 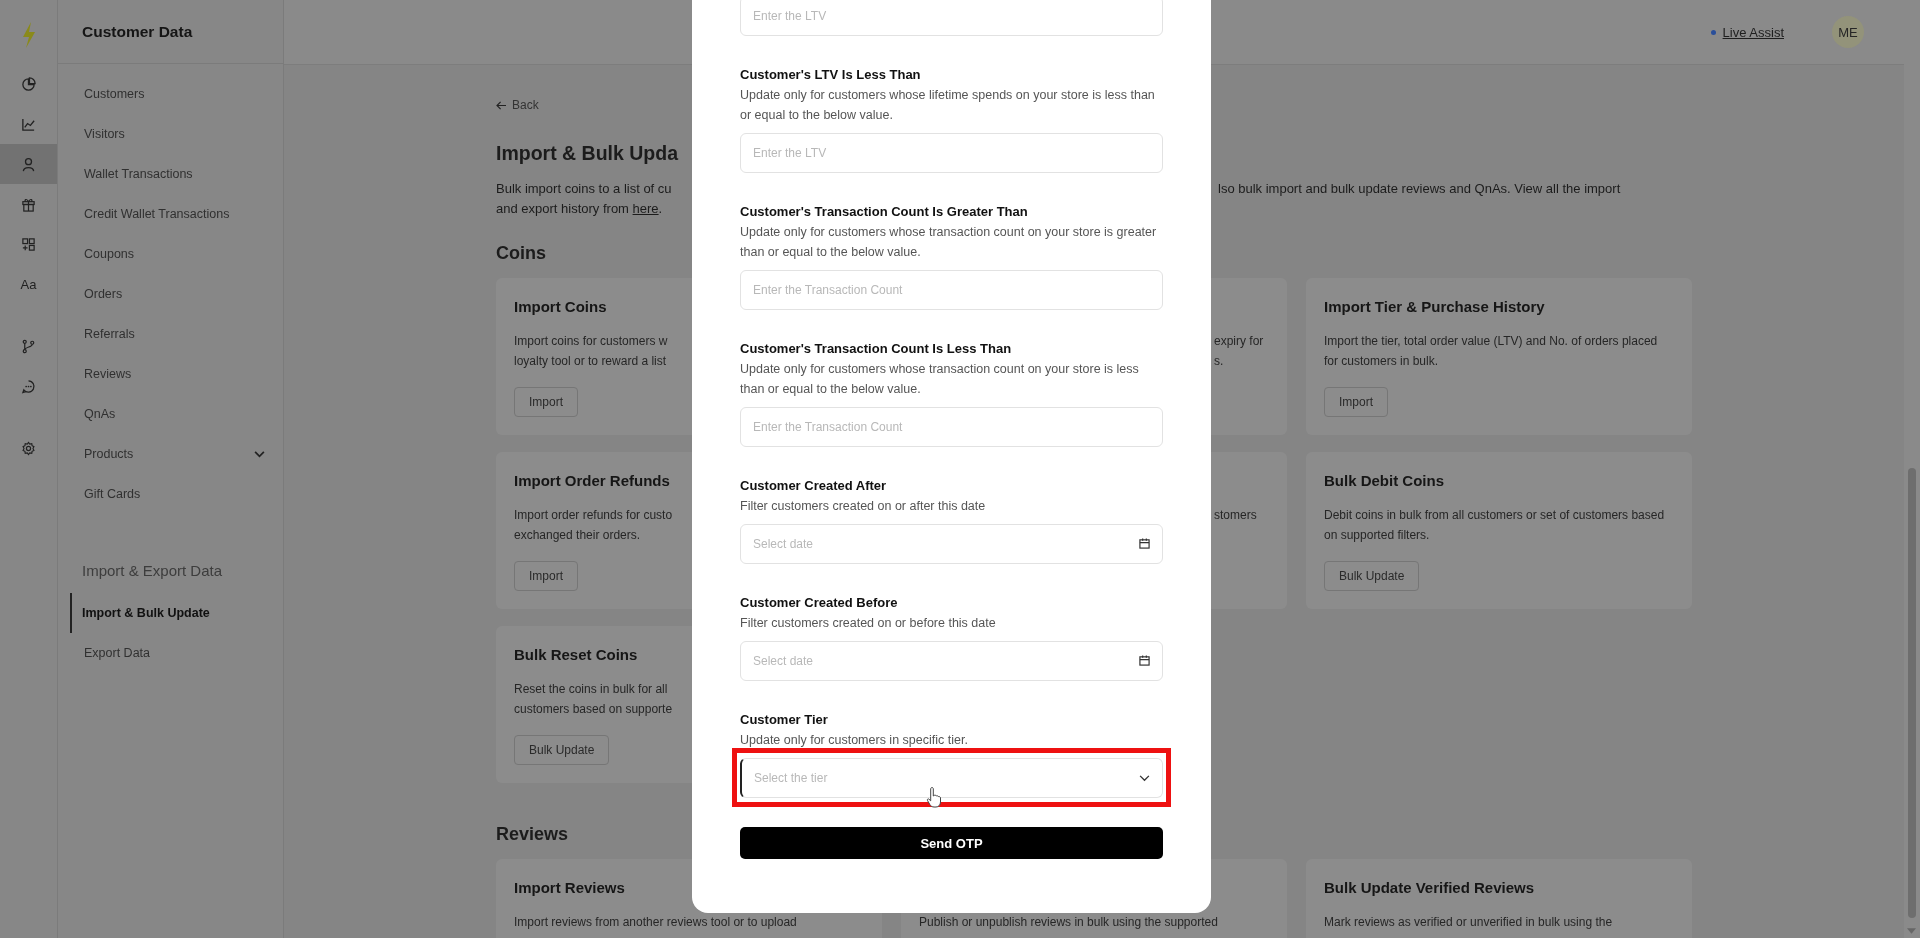 I want to click on sidebar-item: Import & Bulk Update, so click(x=176, y=613).